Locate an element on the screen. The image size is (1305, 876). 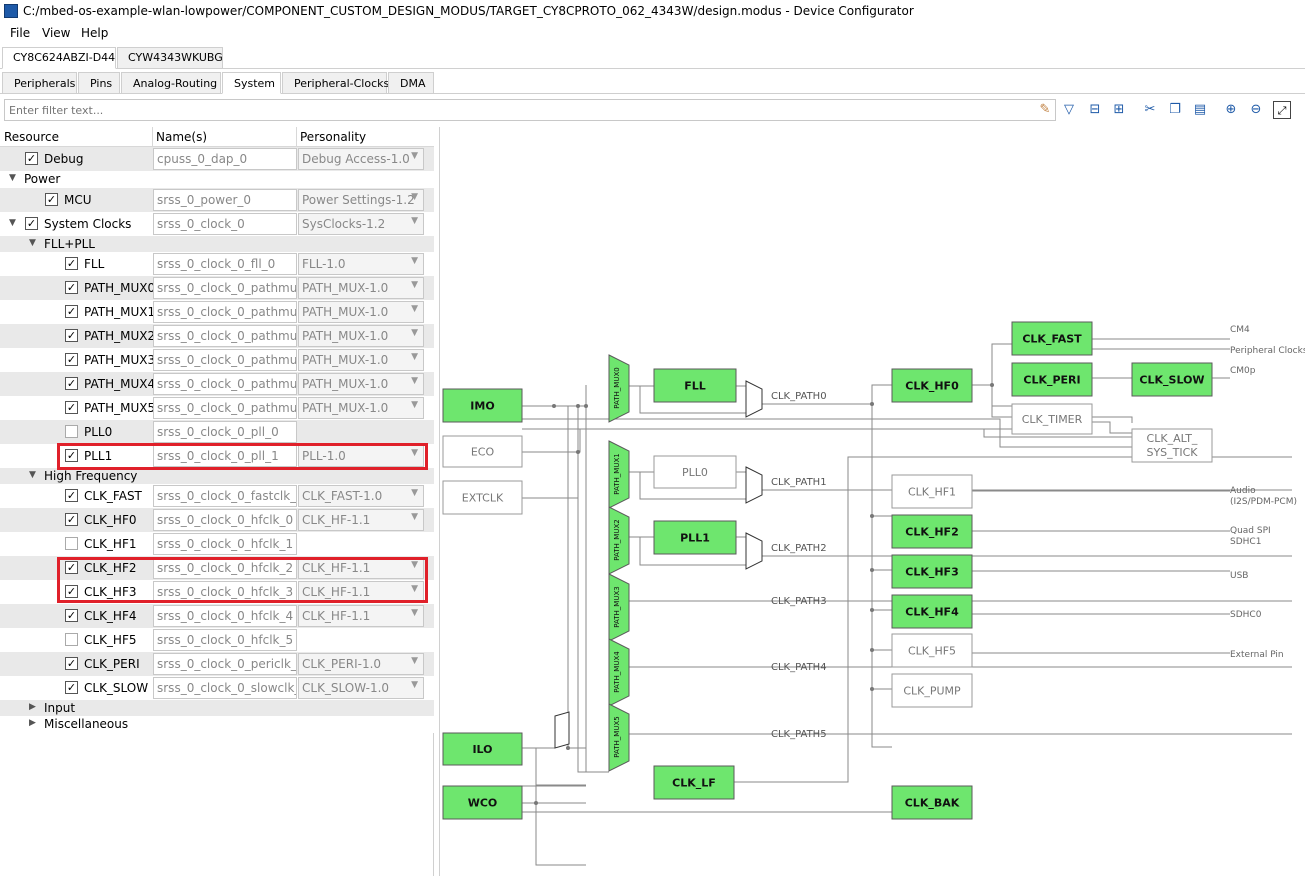
filter-icon: ▽ is located at coordinates (1069, 110).